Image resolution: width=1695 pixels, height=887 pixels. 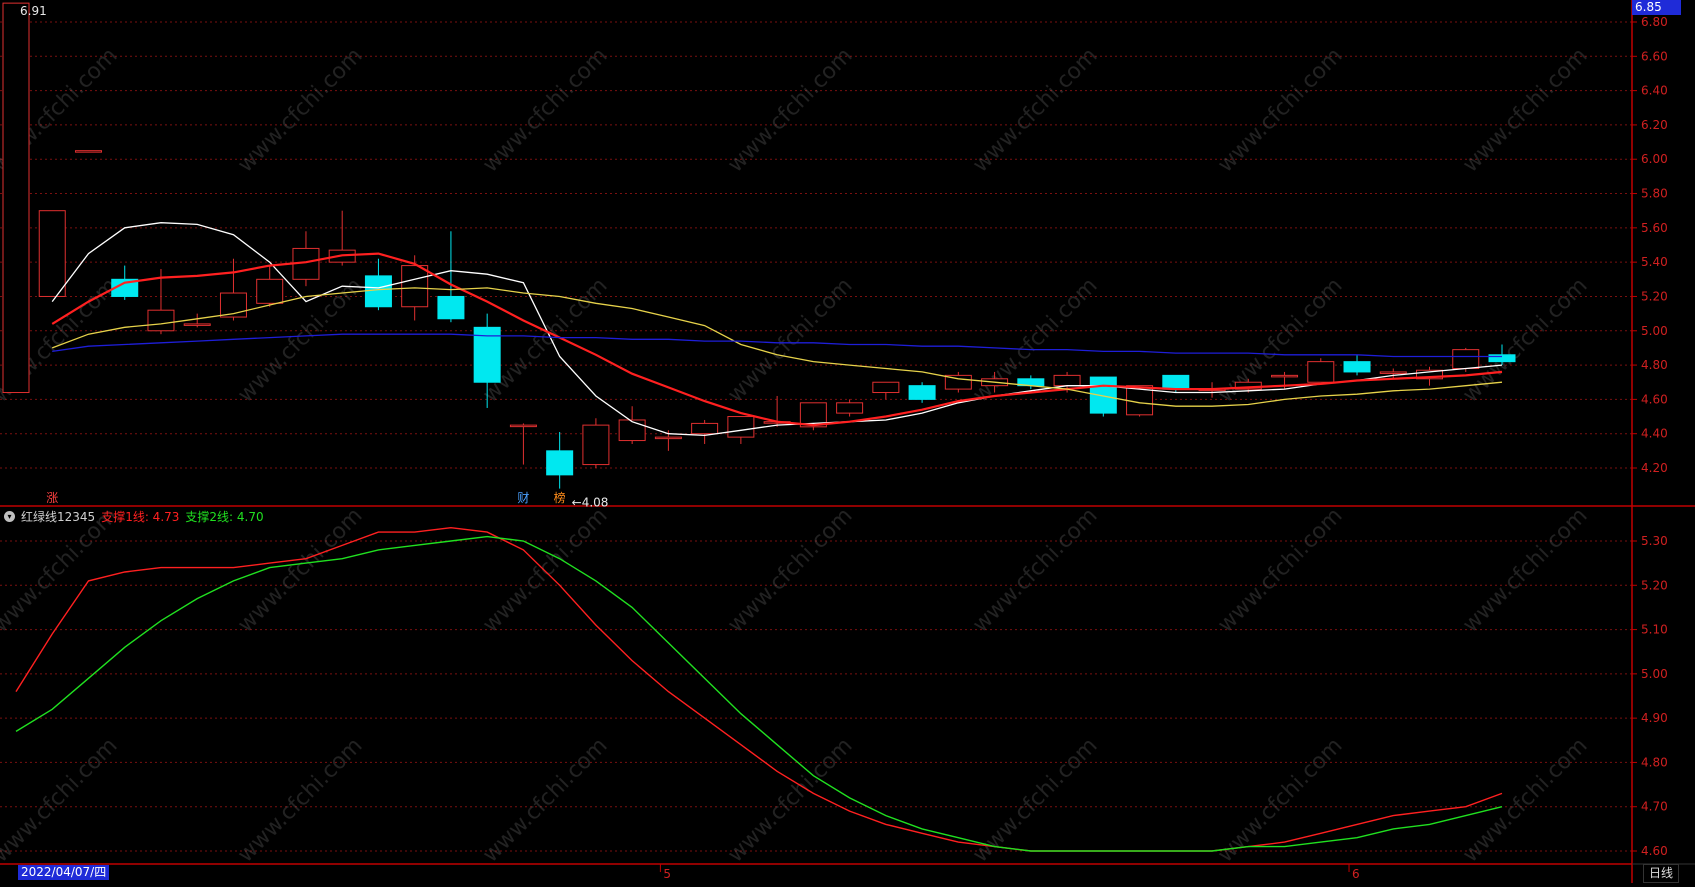 I want to click on y-tick-label-lower: 5.20, so click(x=1654, y=585).